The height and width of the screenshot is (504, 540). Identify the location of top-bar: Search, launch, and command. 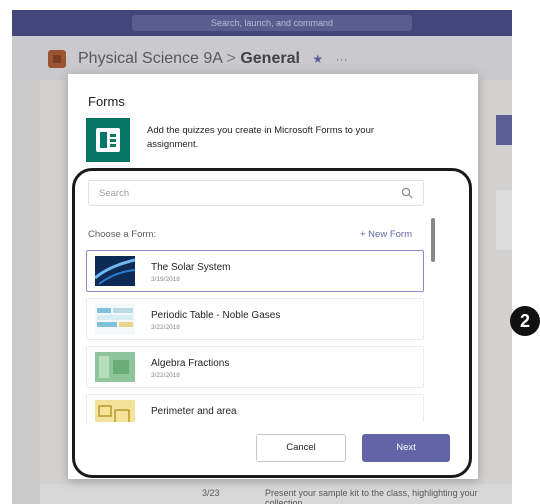
(262, 23).